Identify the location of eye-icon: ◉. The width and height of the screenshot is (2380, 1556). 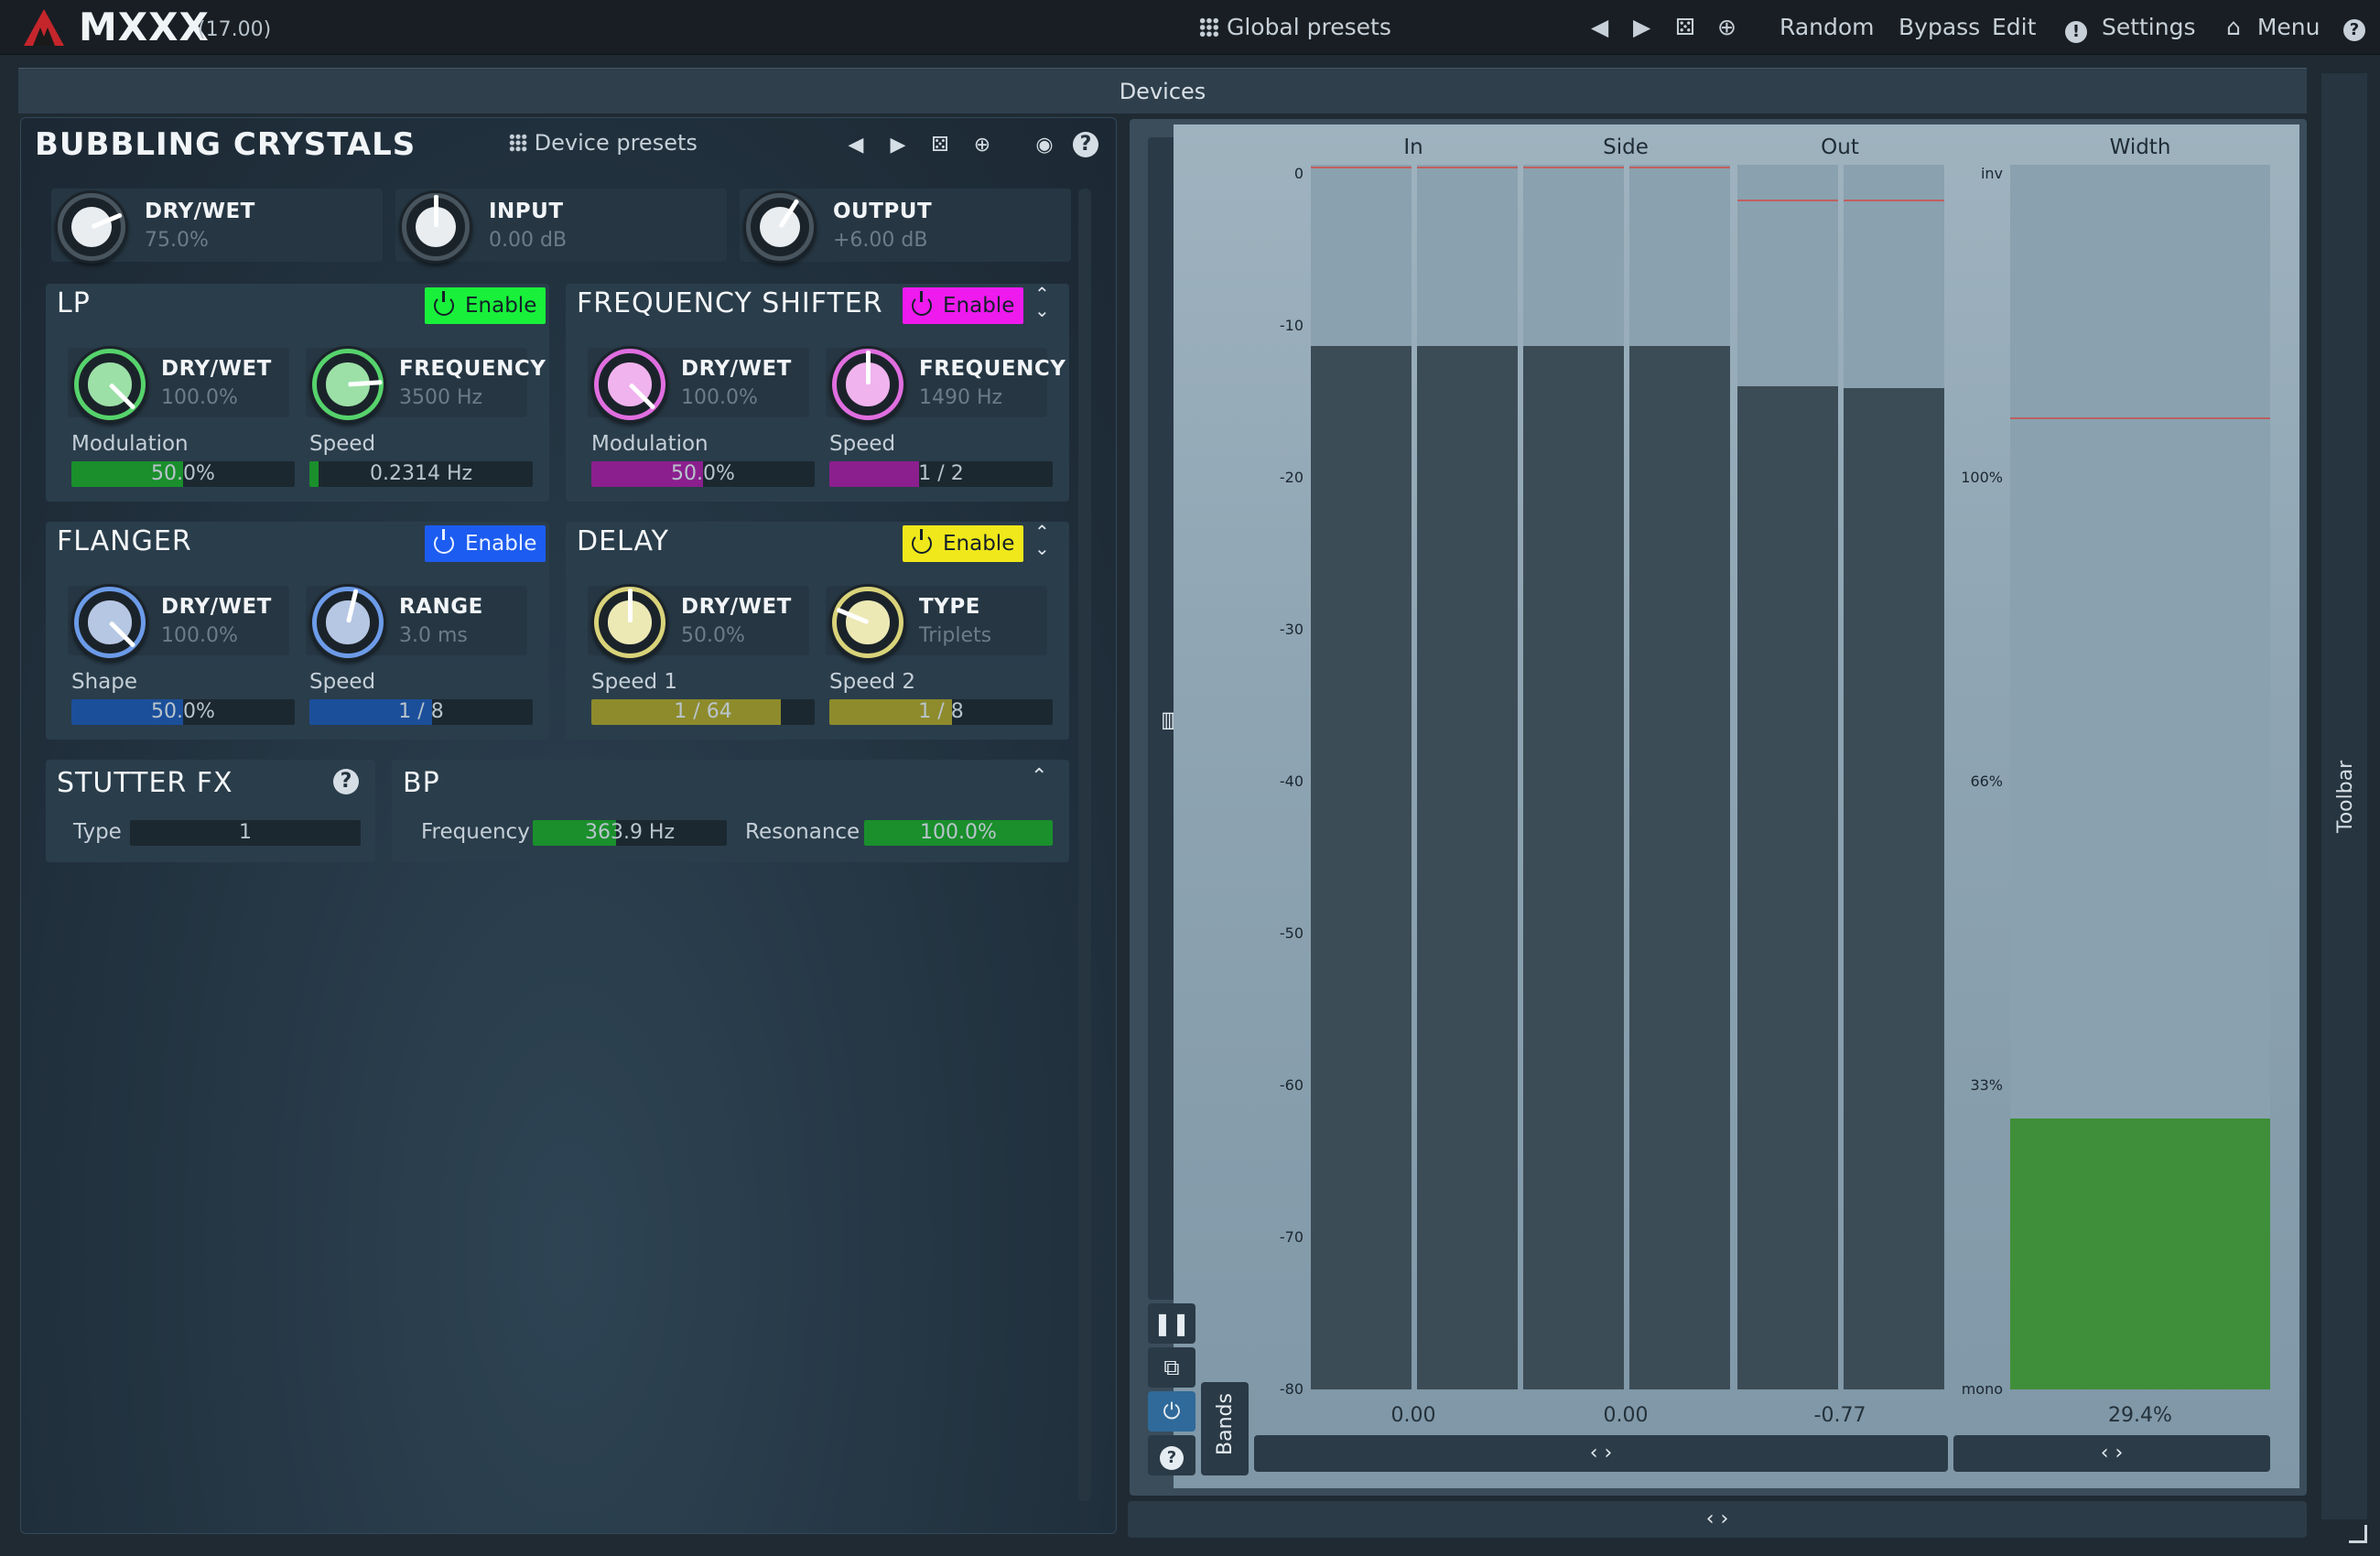
(1044, 145).